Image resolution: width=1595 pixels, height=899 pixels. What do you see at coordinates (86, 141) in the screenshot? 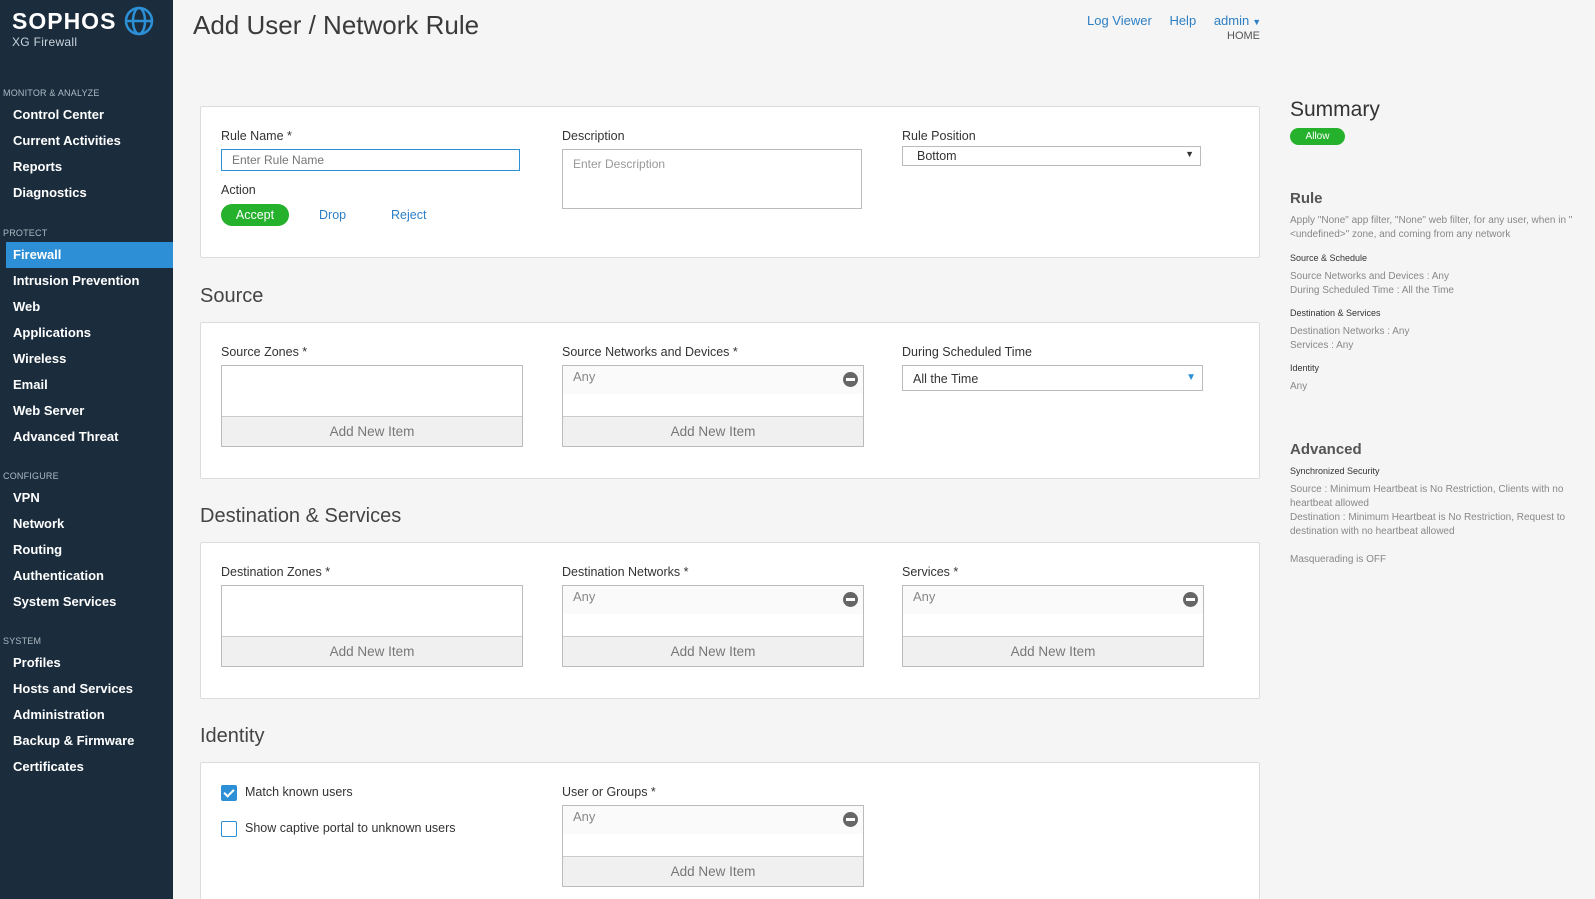
I see `sidebar-item-current-activities: Current Activities` at bounding box center [86, 141].